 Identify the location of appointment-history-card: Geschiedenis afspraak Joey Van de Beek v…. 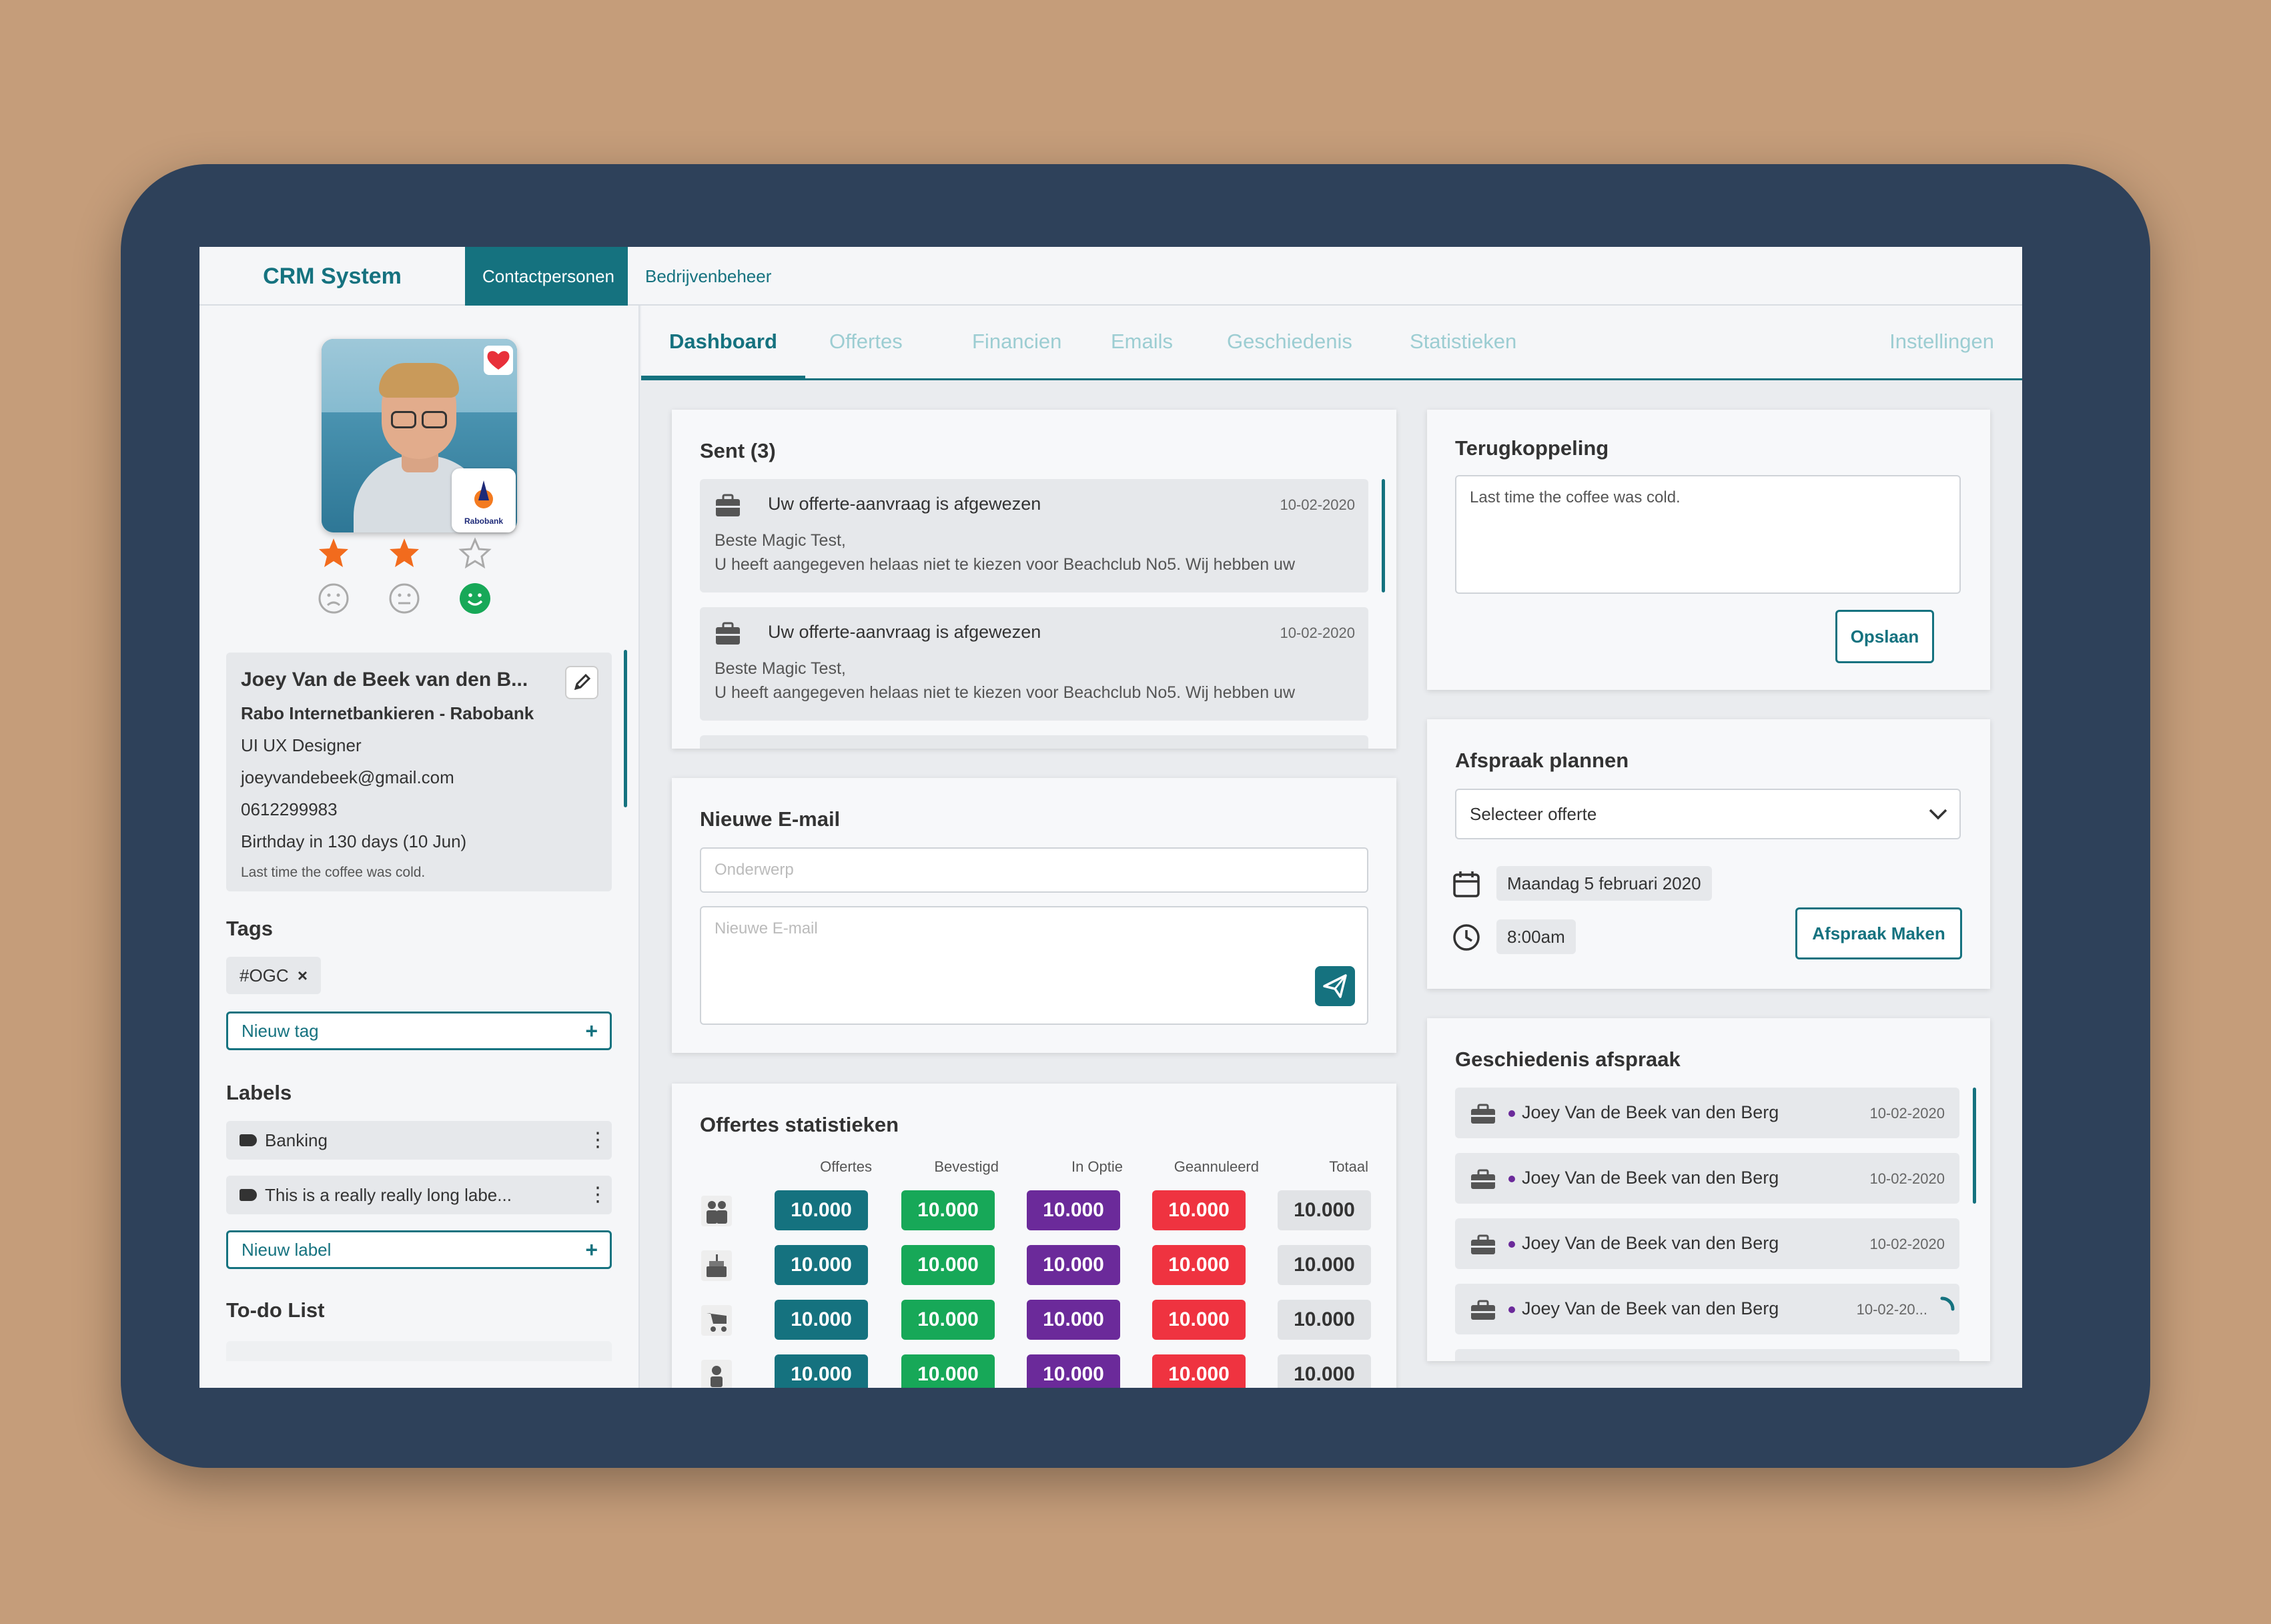
(1708, 1189).